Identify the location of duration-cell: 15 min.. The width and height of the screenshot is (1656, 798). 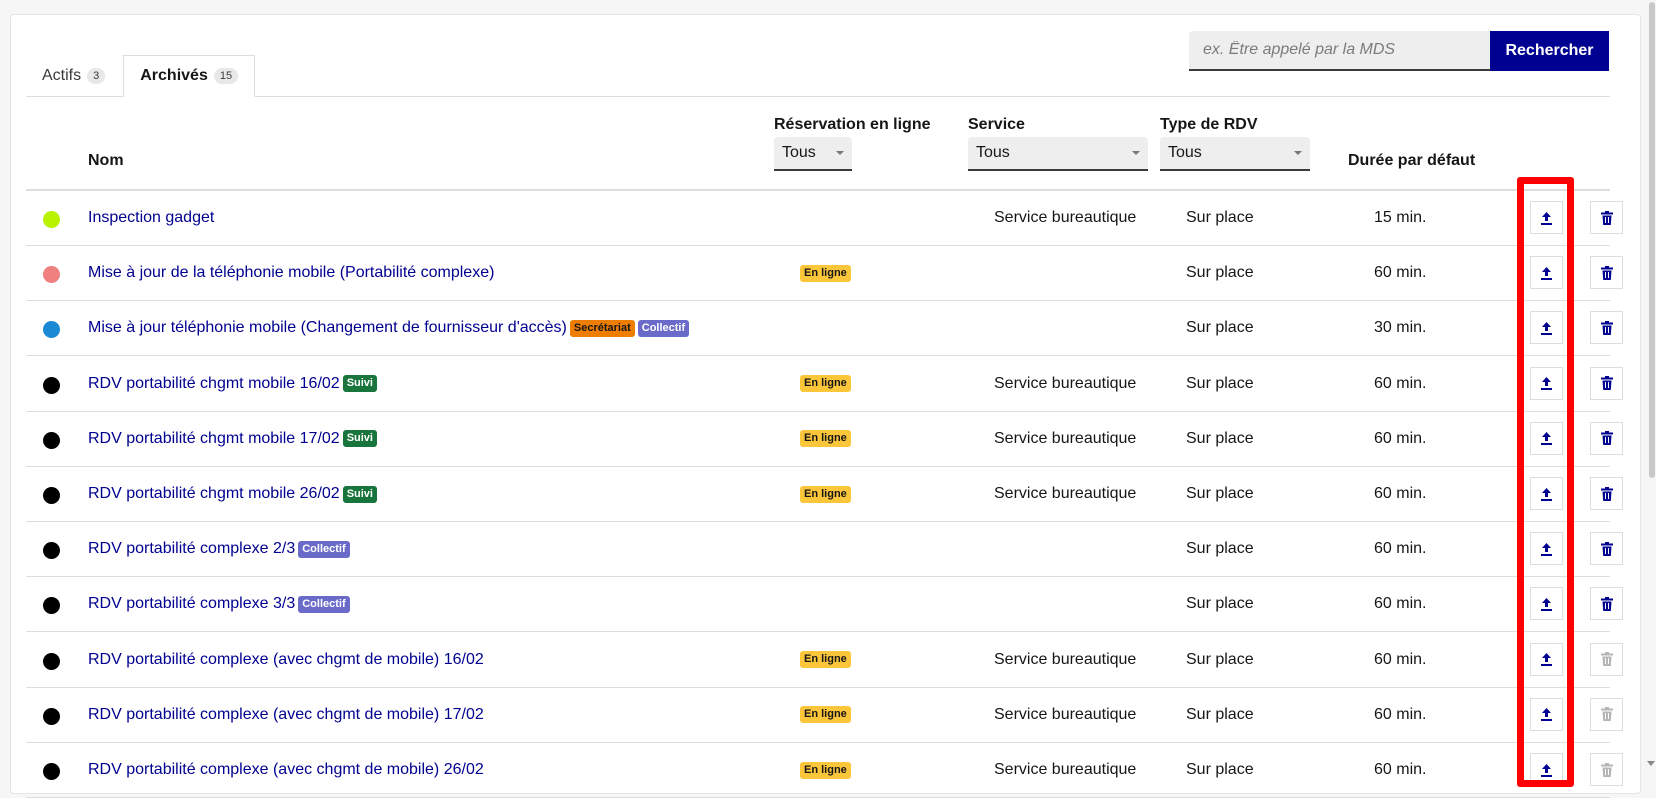
(1400, 217).